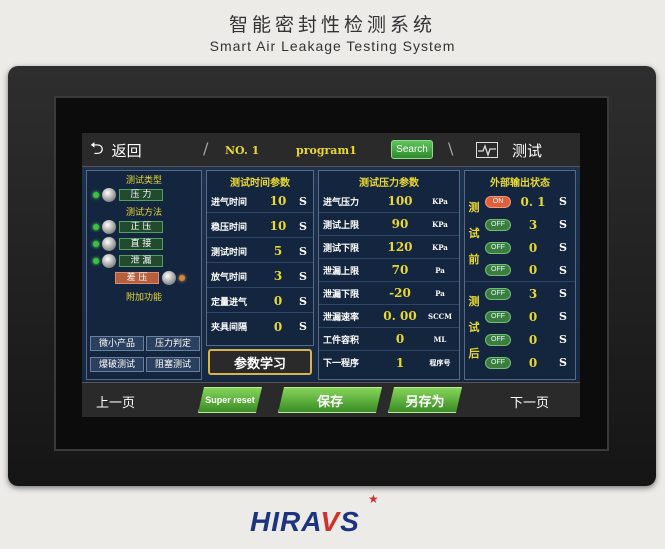 The height and width of the screenshot is (549, 665). What do you see at coordinates (305, 521) in the screenshot?
I see `brand-logo: HIRAVS` at bounding box center [305, 521].